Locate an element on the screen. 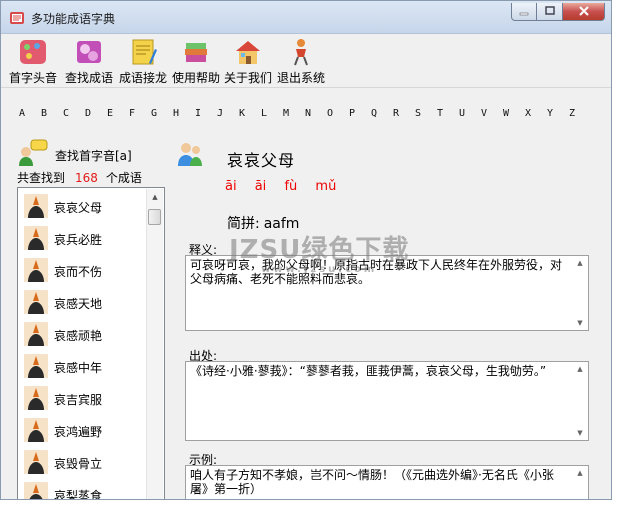 Image resolution: width=618 pixels, height=506 pixels. list-item-label: 哀梨蒸食 is located at coordinates (78, 494).